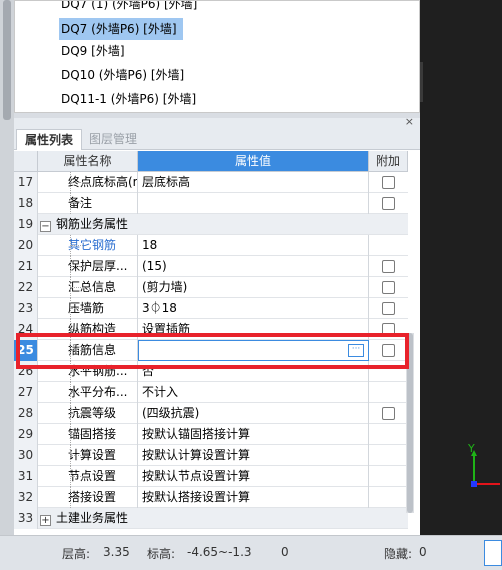 This screenshot has height=570, width=502. I want to click on property-name: + 土建业务属性, so click(153, 518).